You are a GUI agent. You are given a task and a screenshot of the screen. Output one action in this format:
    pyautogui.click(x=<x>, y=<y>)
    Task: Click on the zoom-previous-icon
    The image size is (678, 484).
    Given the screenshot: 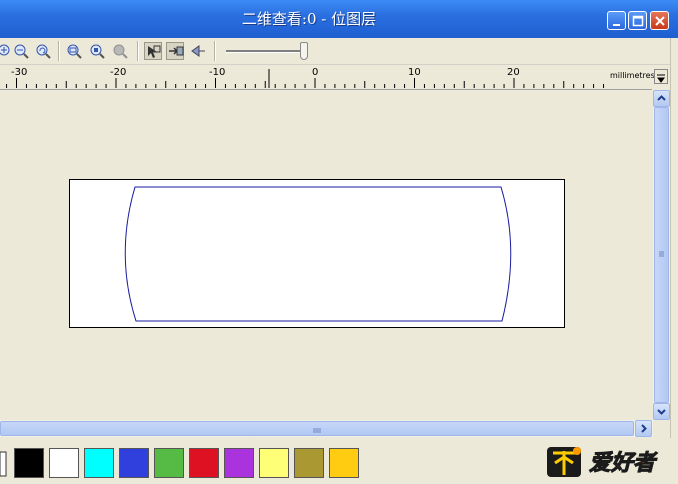 What is the action you would take?
    pyautogui.click(x=43, y=51)
    